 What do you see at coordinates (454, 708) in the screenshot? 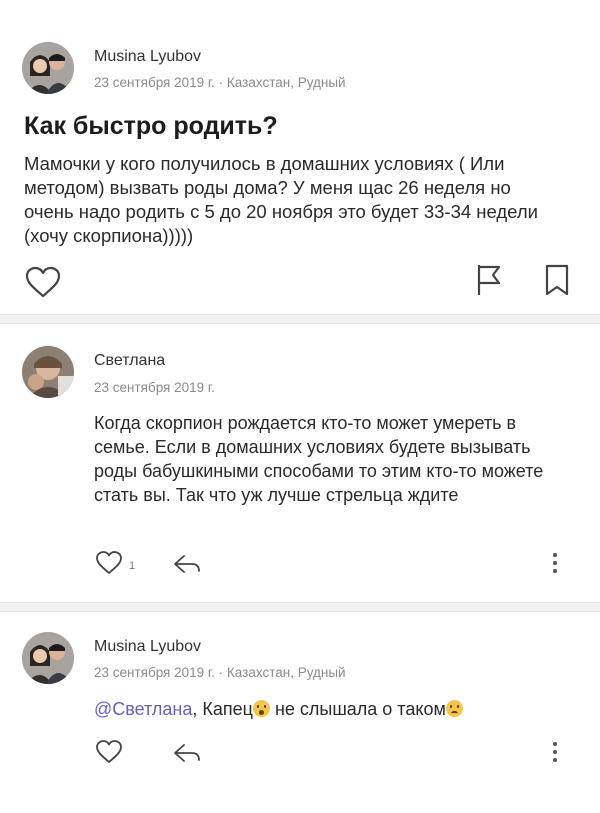
I see `sad-emoji-icon` at bounding box center [454, 708].